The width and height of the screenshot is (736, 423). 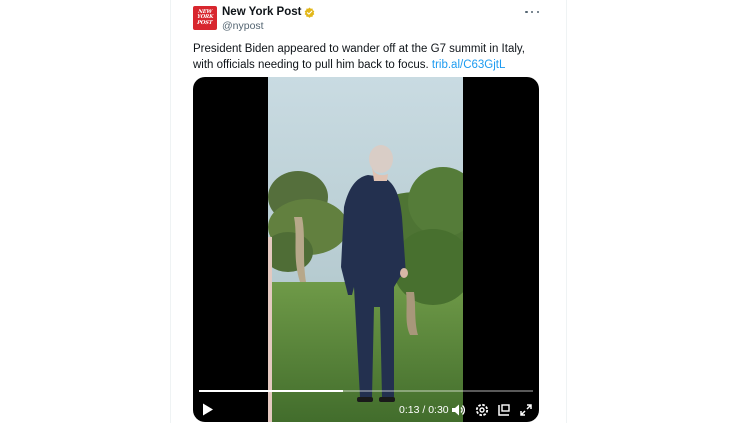 I want to click on fullscreen-icon, so click(x=526, y=410).